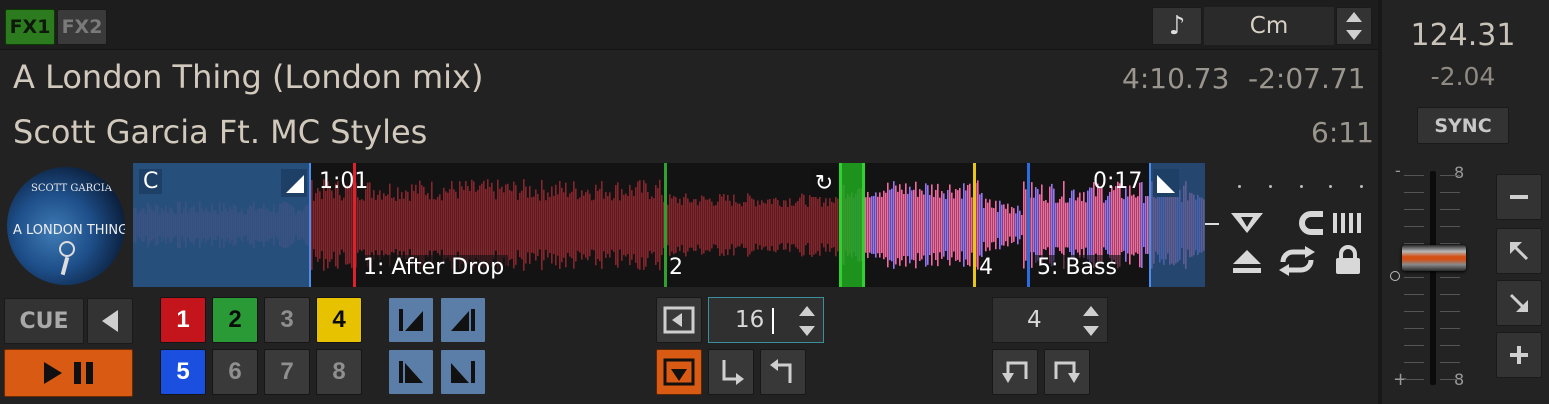 The width and height of the screenshot is (1549, 404). What do you see at coordinates (1050, 320) in the screenshot?
I see `beatjump-size-field: 4` at bounding box center [1050, 320].